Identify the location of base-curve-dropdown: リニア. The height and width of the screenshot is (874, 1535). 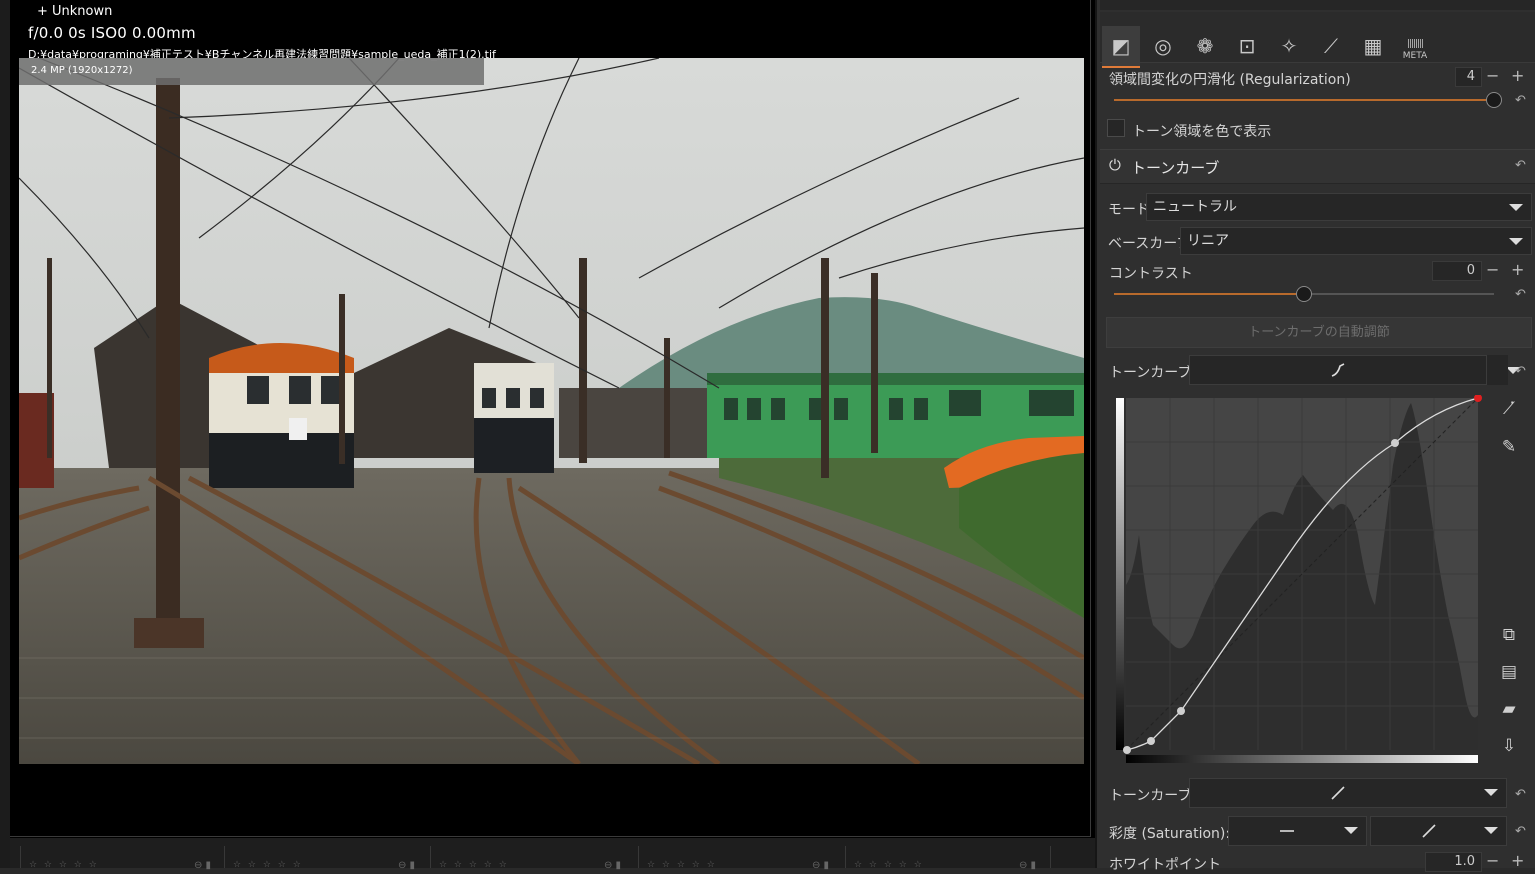
(1356, 241).